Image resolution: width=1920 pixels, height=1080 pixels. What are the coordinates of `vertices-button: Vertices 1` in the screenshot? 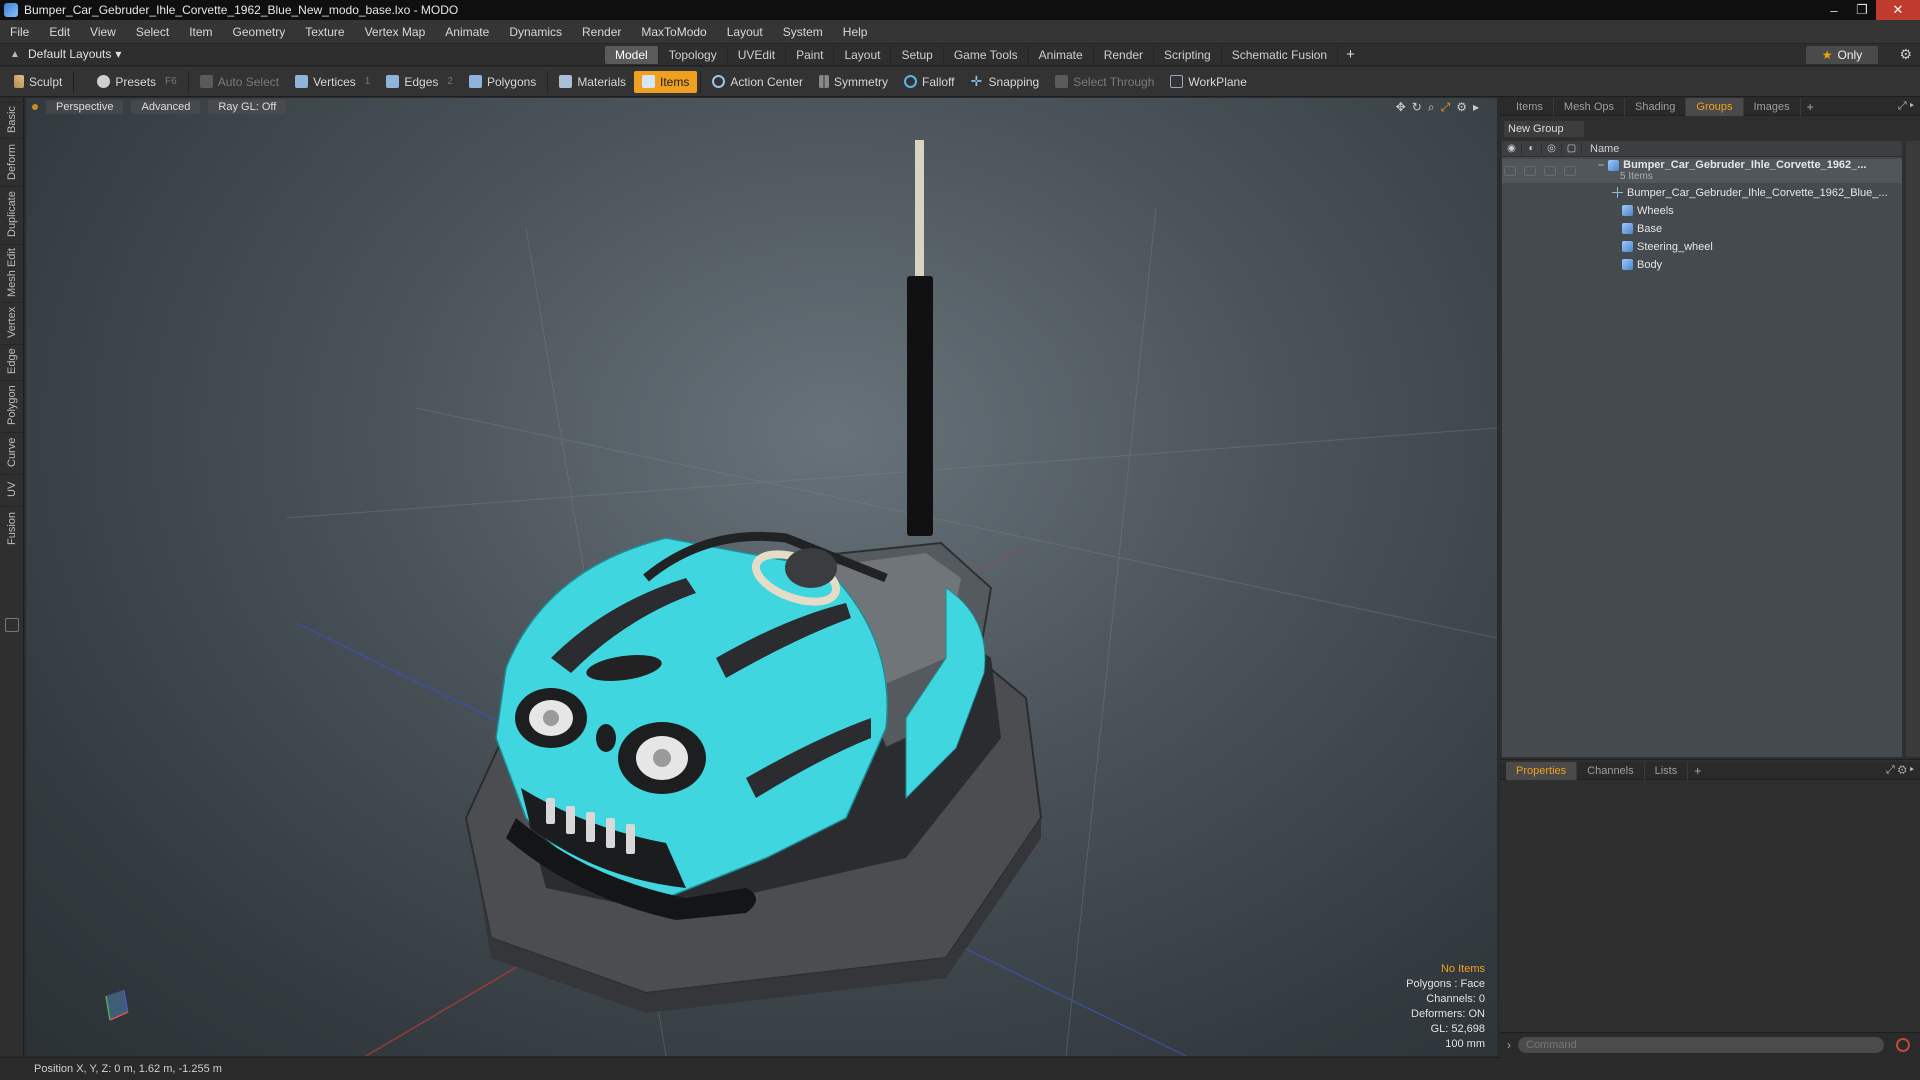 It's located at (332, 82).